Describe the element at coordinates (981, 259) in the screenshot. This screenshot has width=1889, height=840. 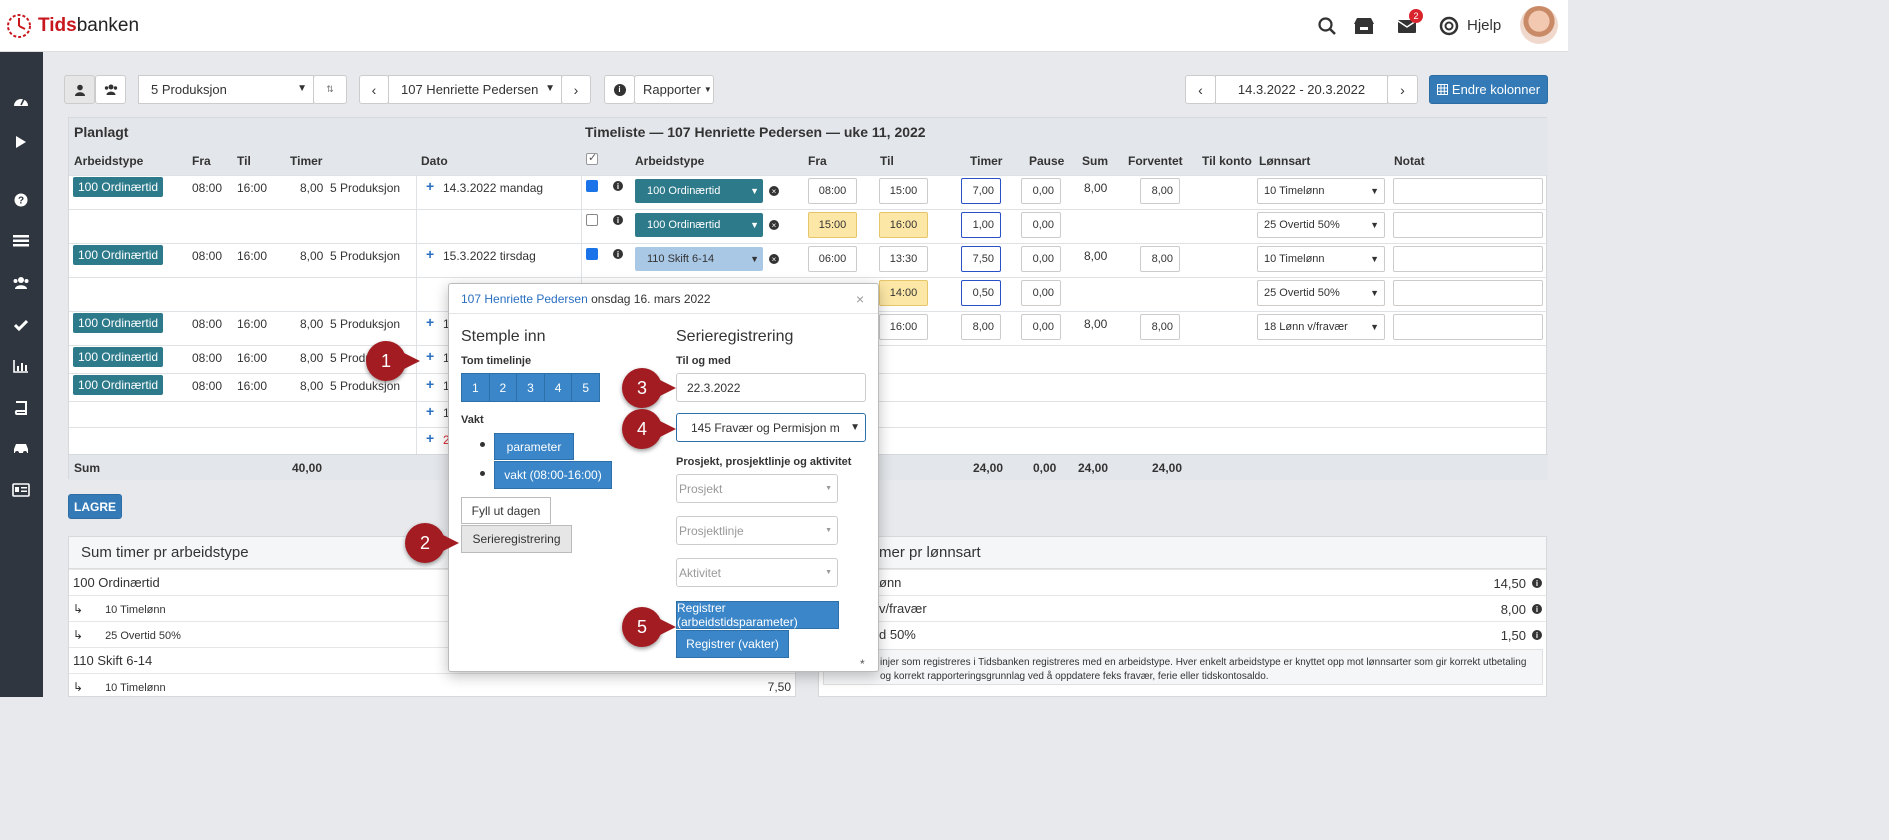
I see `hours-input: 7,50` at that location.